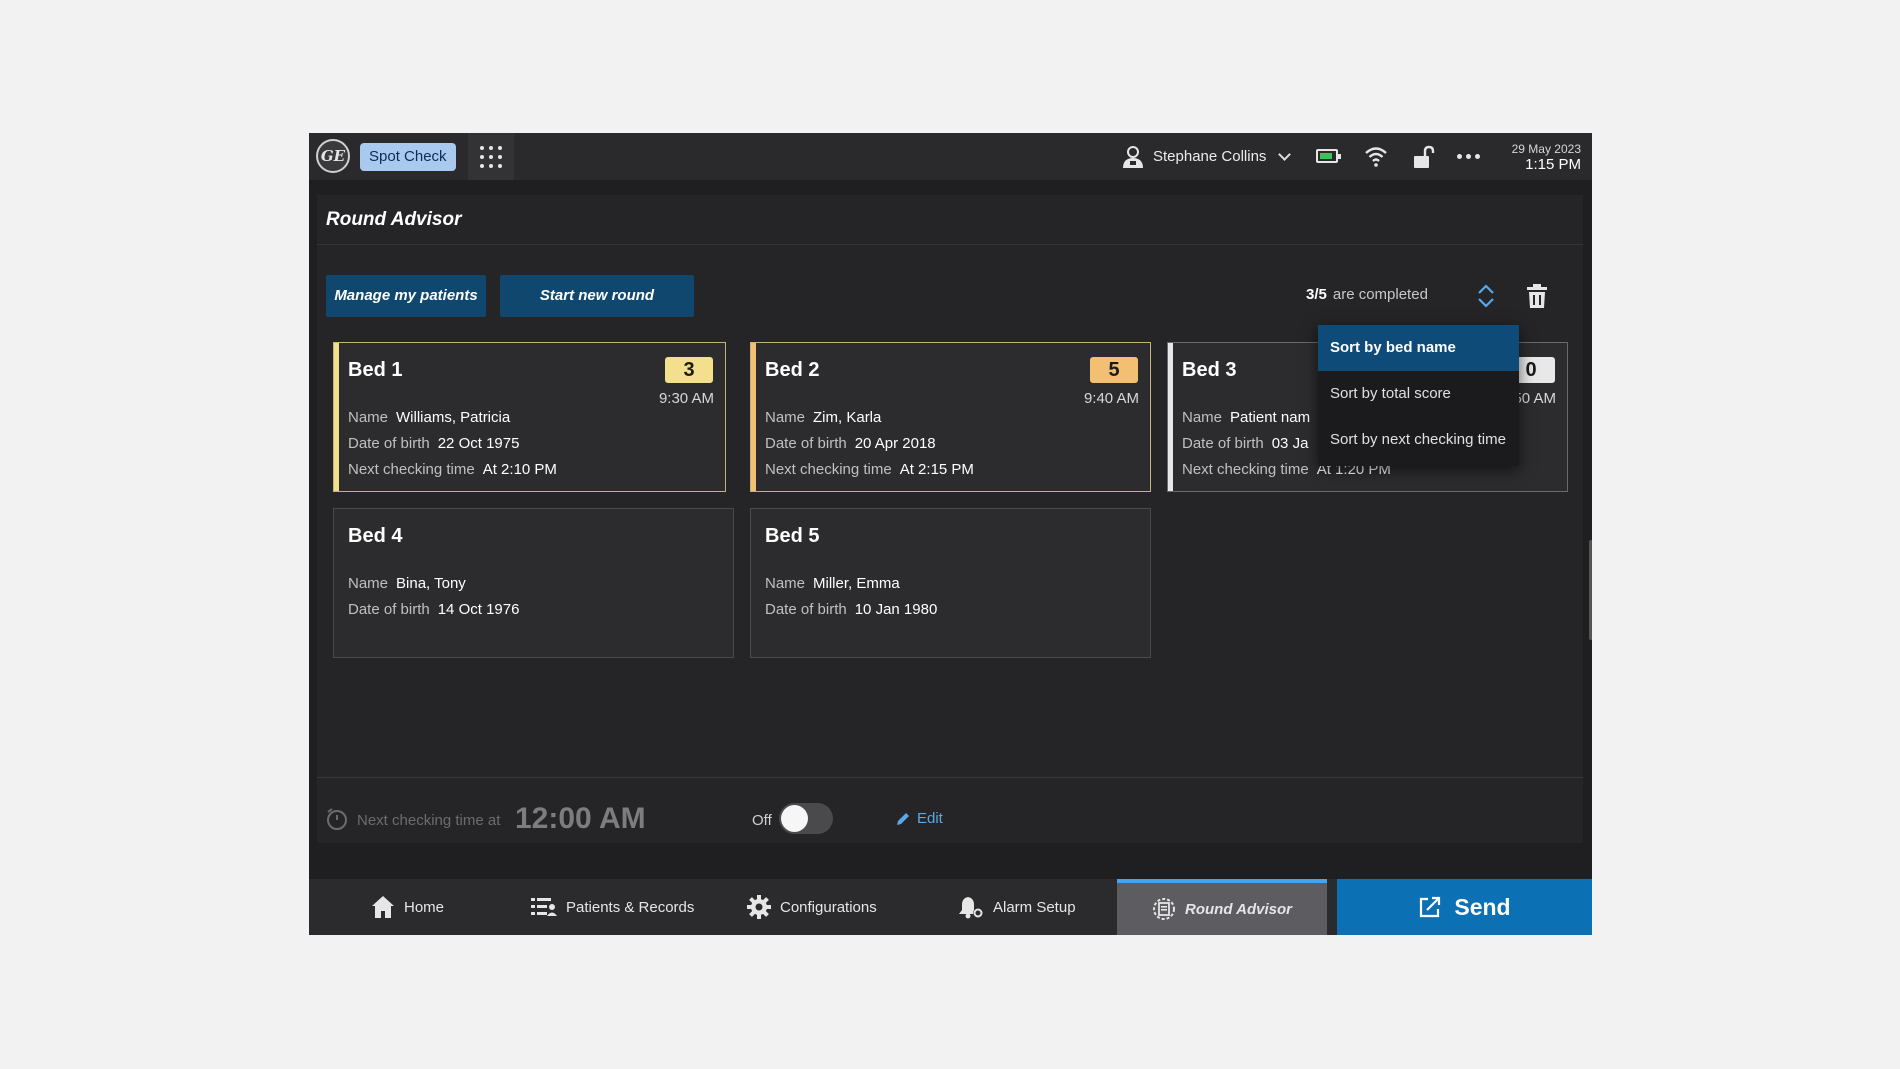 This screenshot has width=1900, height=1069. I want to click on dob-value: 10 Jan 1980, so click(896, 609).